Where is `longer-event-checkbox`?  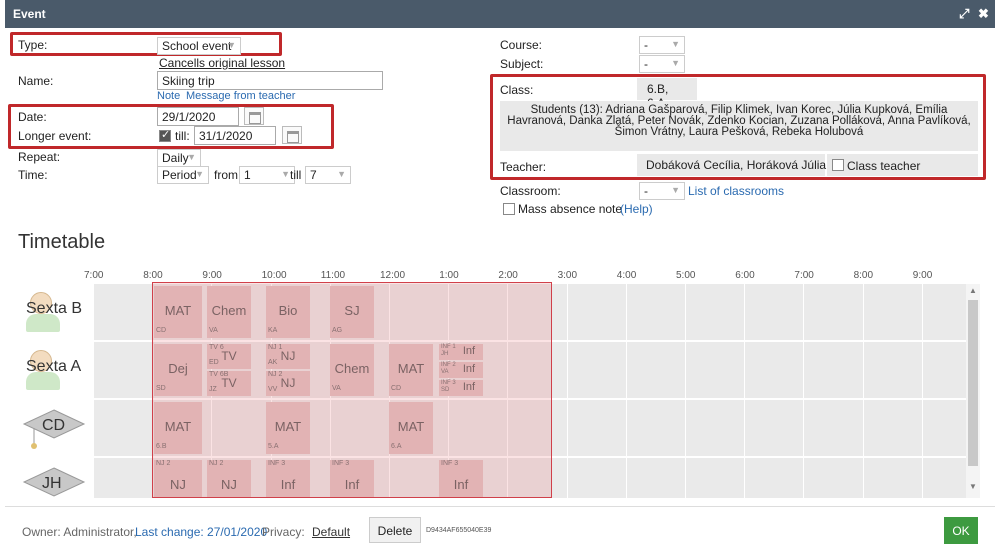
longer-event-checkbox is located at coordinates (165, 135).